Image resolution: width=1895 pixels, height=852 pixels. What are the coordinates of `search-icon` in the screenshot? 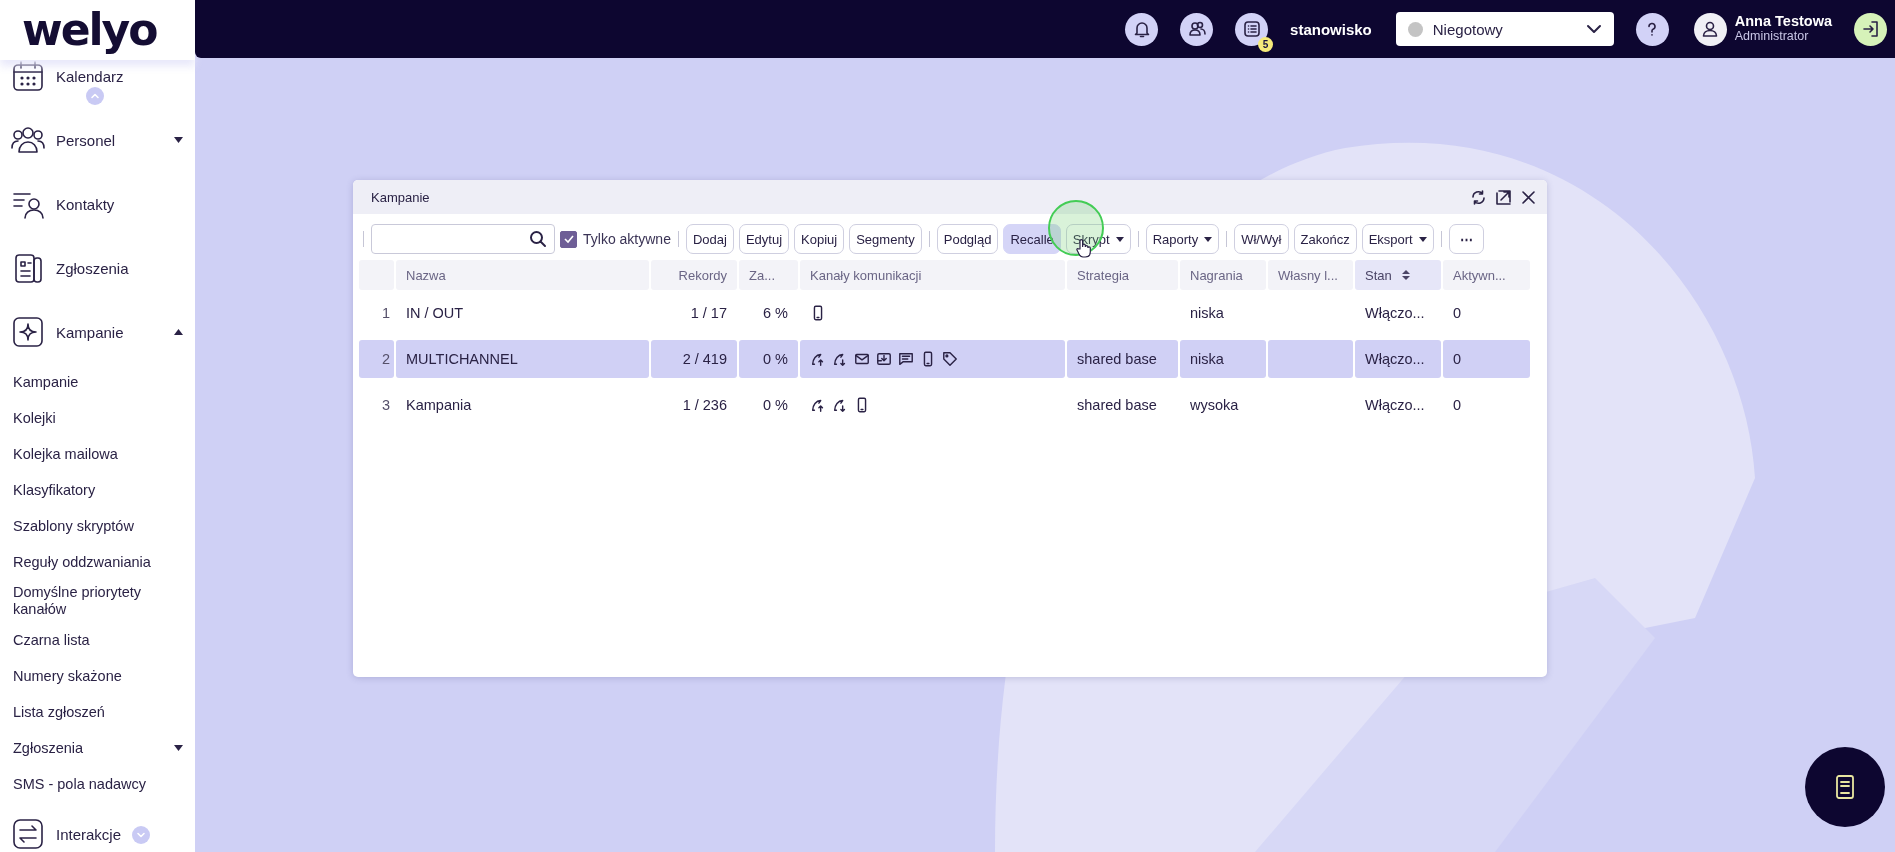 It's located at (538, 239).